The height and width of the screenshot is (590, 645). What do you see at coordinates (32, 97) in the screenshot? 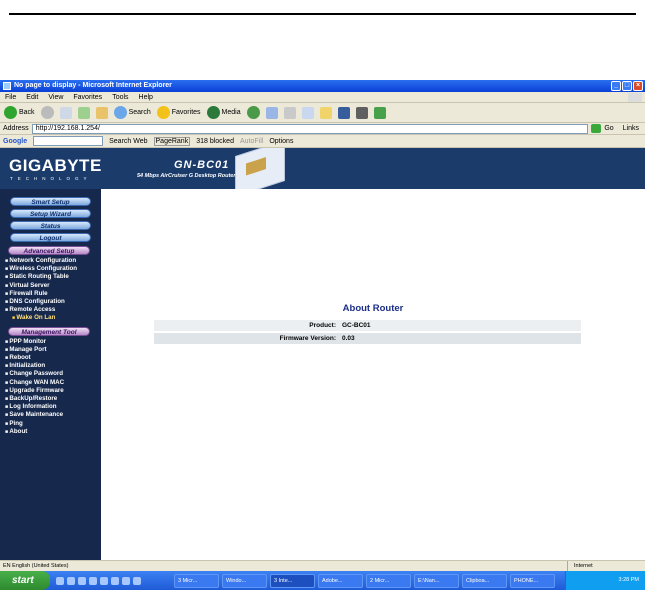
I see `menu-edit: Edit` at bounding box center [32, 97].